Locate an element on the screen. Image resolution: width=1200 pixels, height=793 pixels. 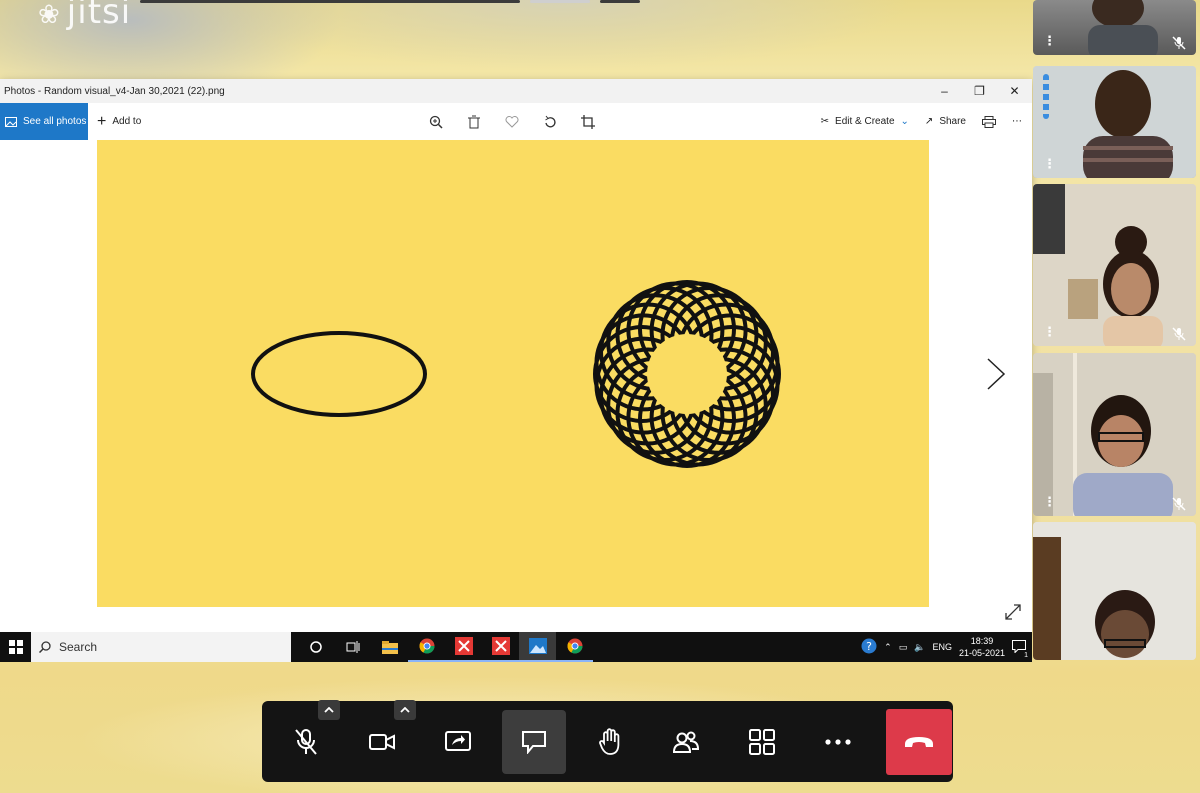
tile-view-button is located at coordinates (762, 742).